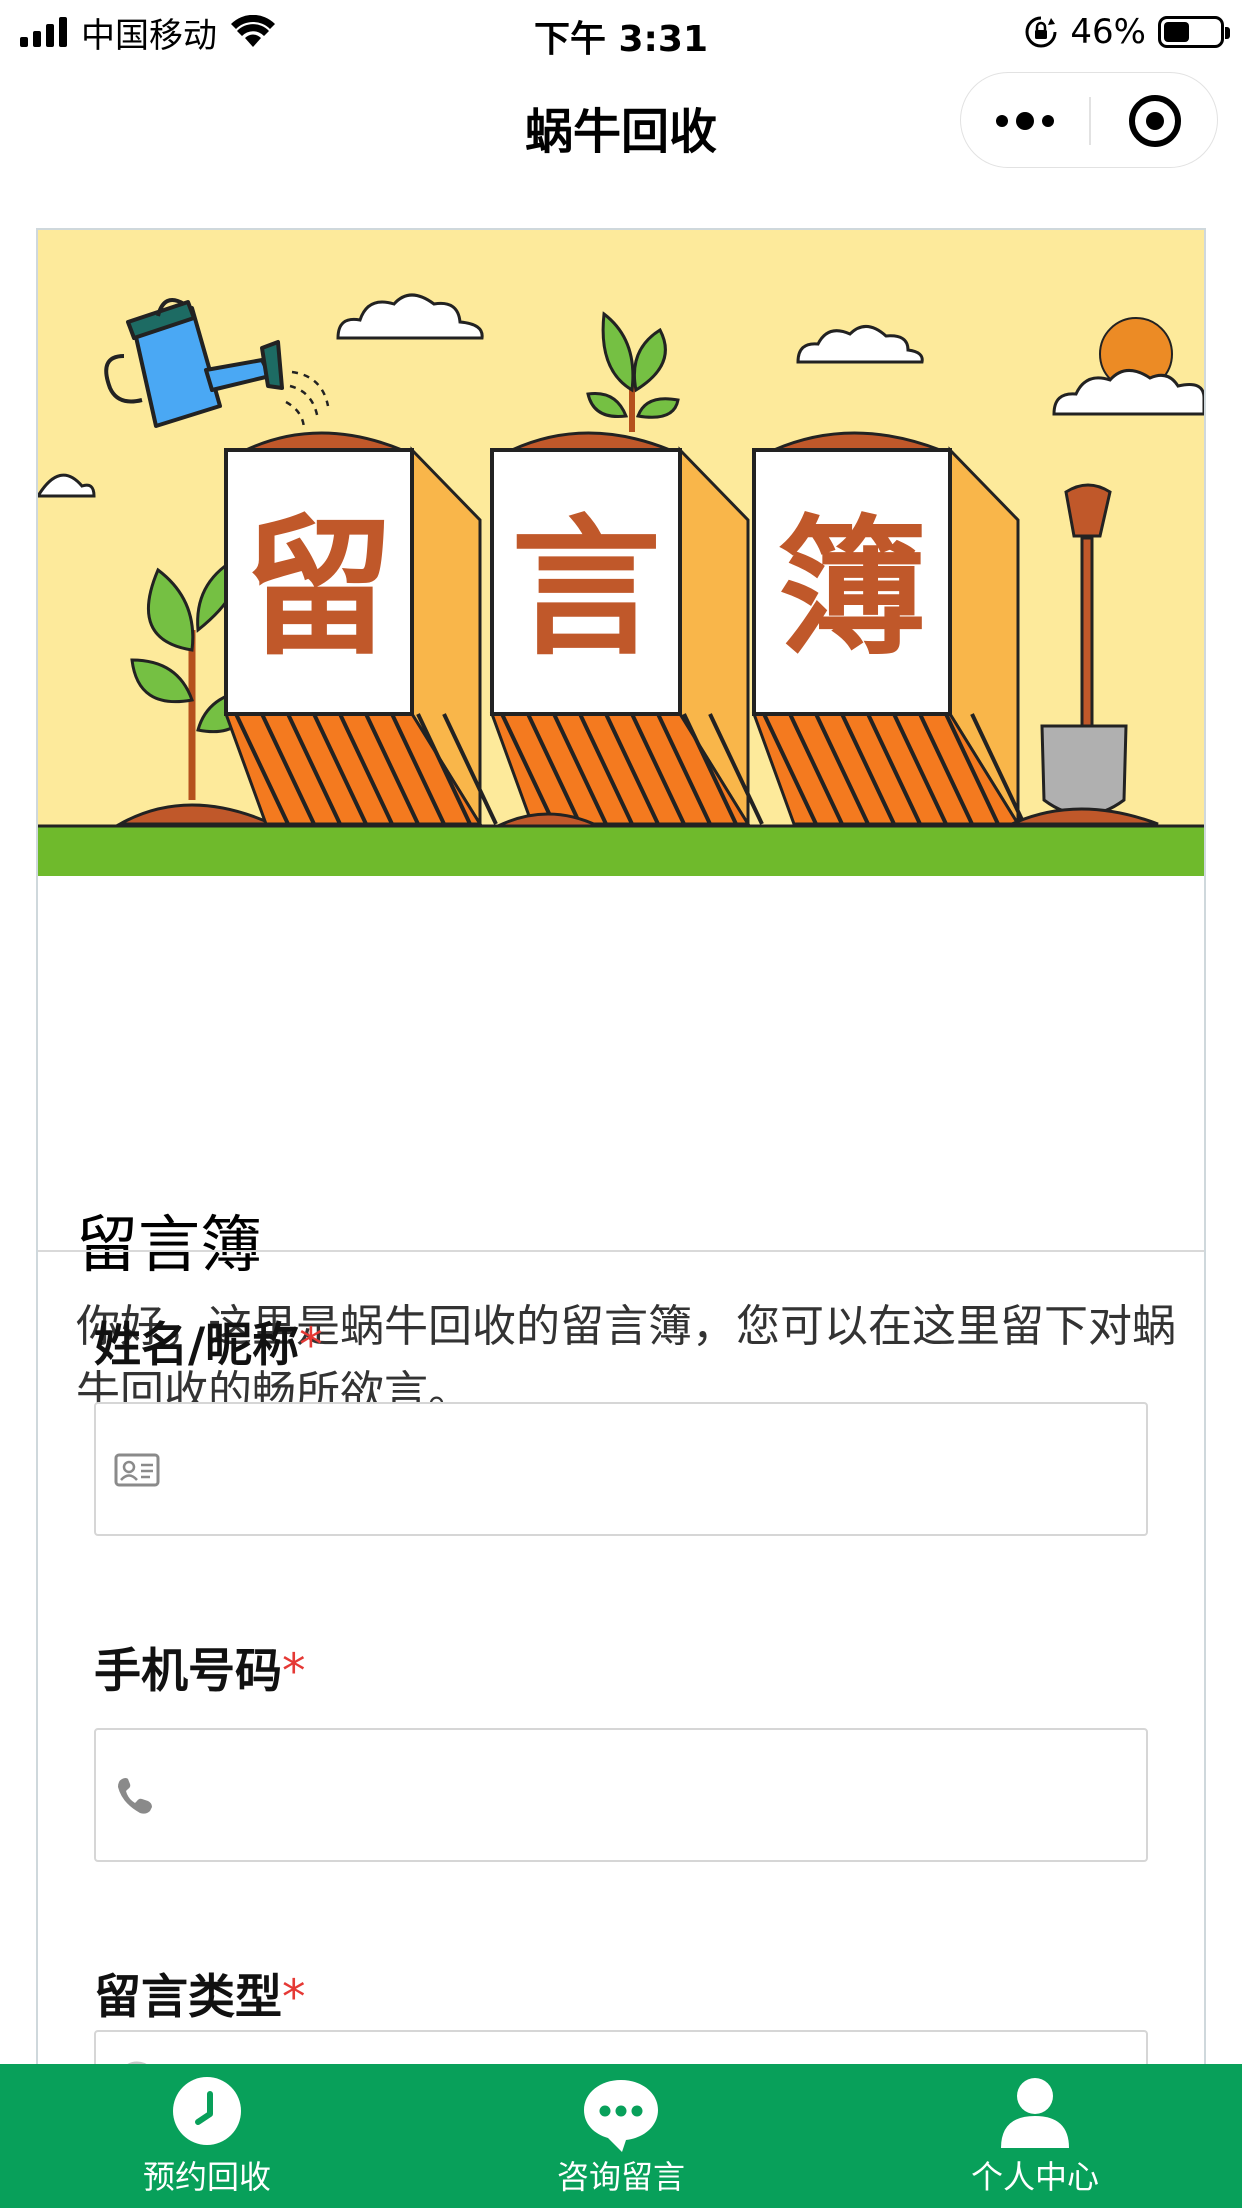 This screenshot has width=1242, height=2208. I want to click on miniprogram-capsule, so click(1089, 120).